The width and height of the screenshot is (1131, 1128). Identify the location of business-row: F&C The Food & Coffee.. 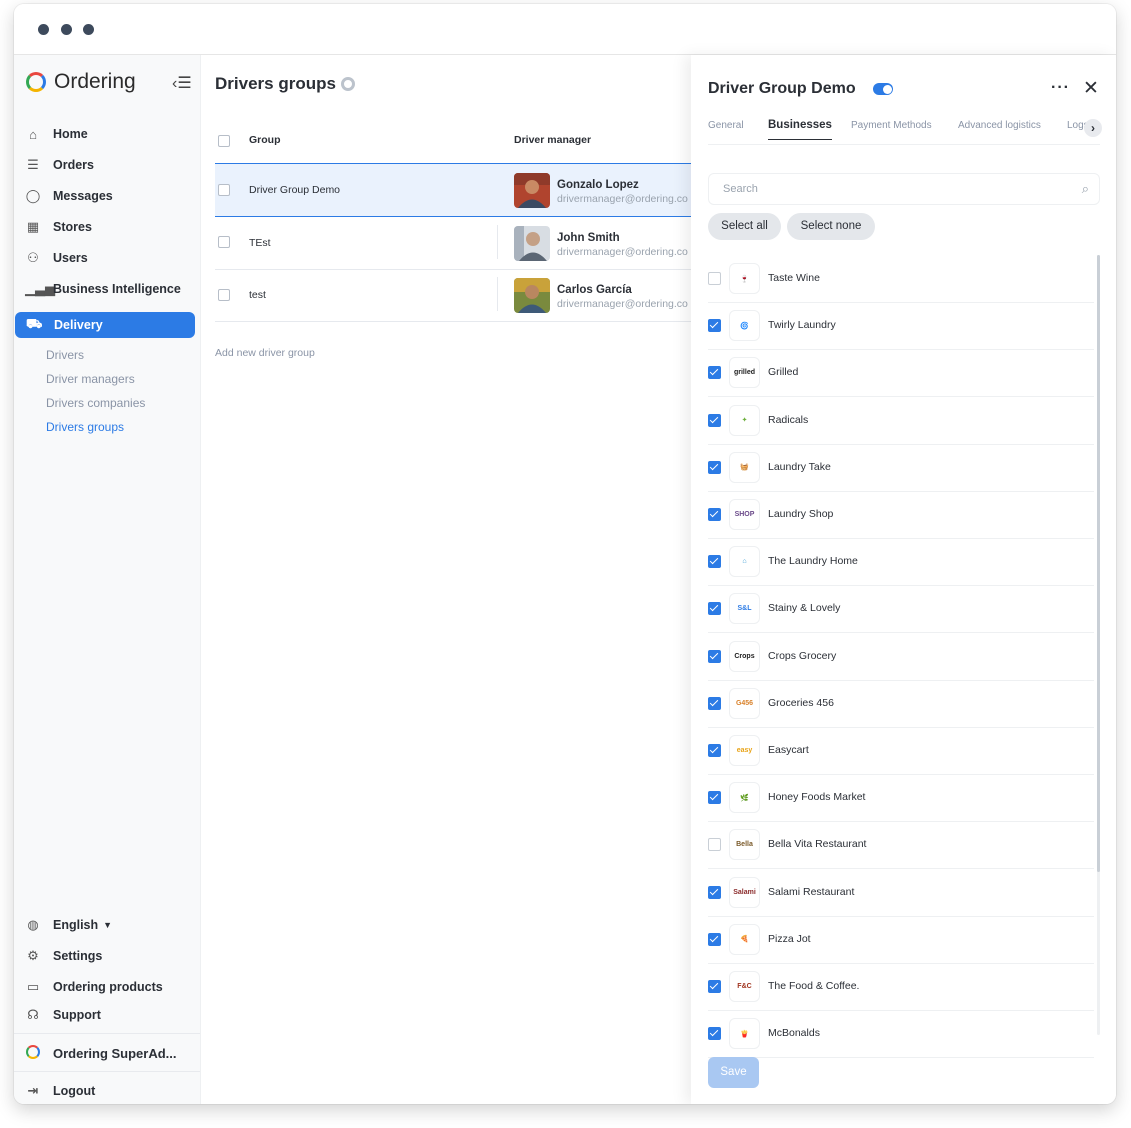
(901, 987).